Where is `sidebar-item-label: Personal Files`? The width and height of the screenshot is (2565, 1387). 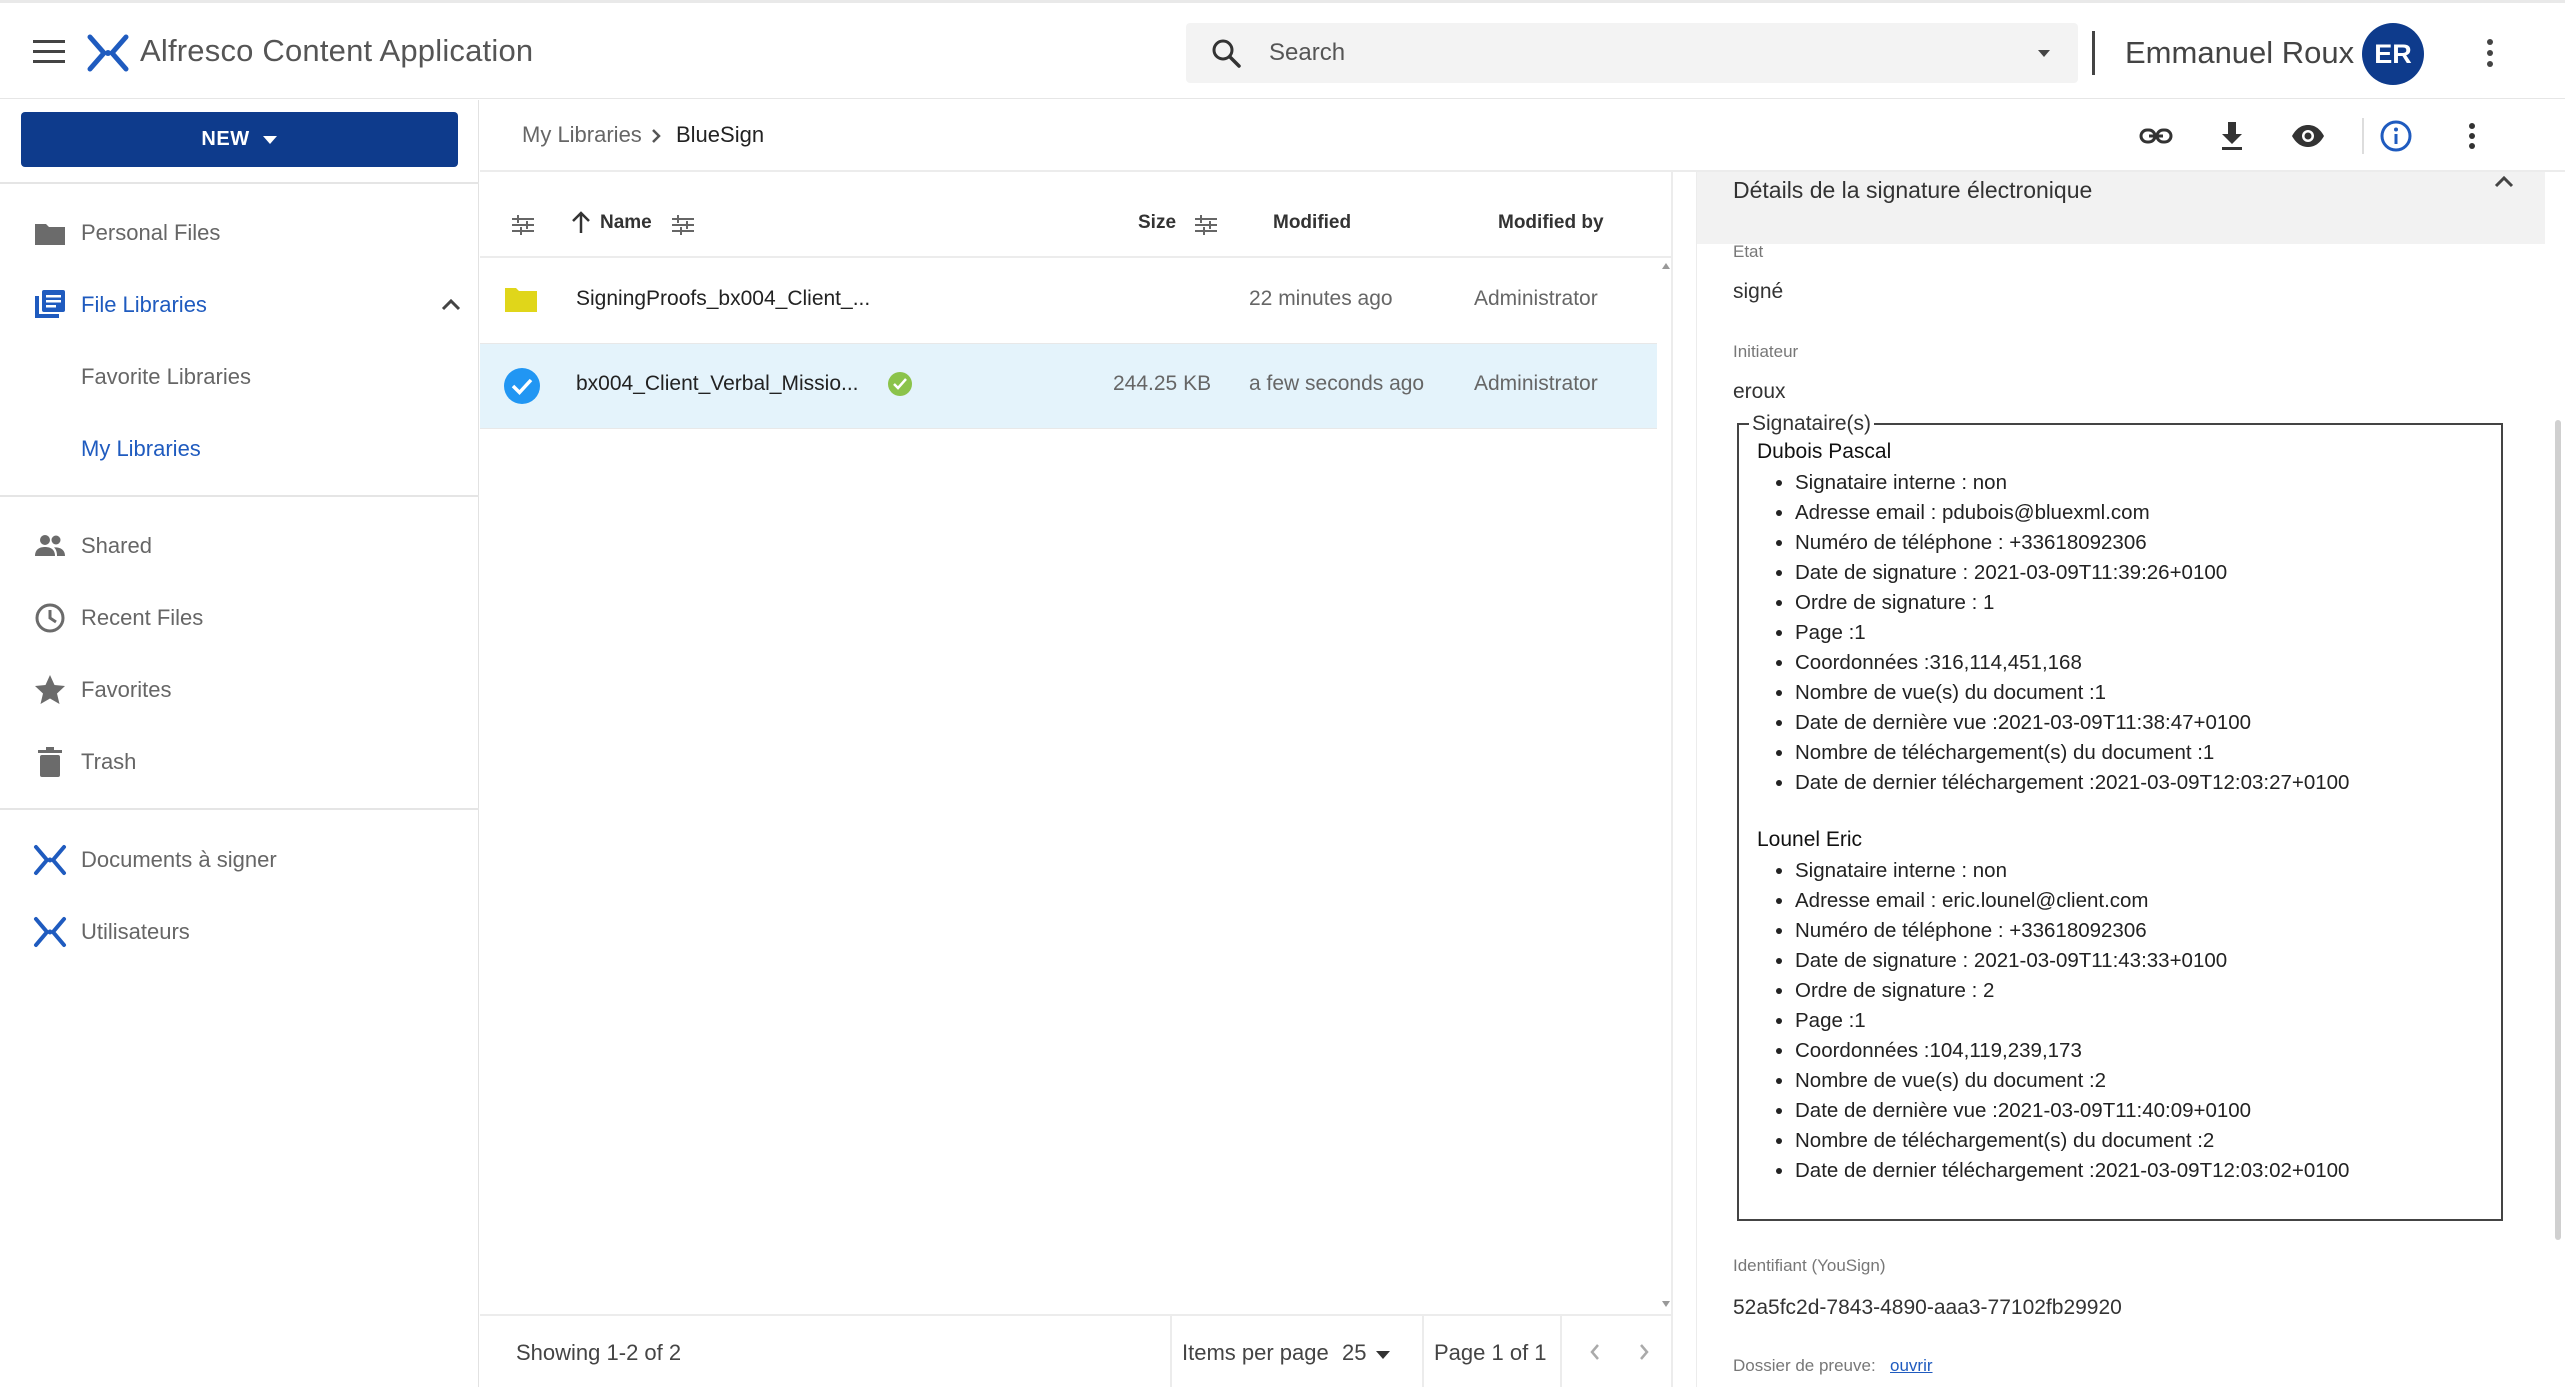 sidebar-item-label: Personal Files is located at coordinates (151, 232).